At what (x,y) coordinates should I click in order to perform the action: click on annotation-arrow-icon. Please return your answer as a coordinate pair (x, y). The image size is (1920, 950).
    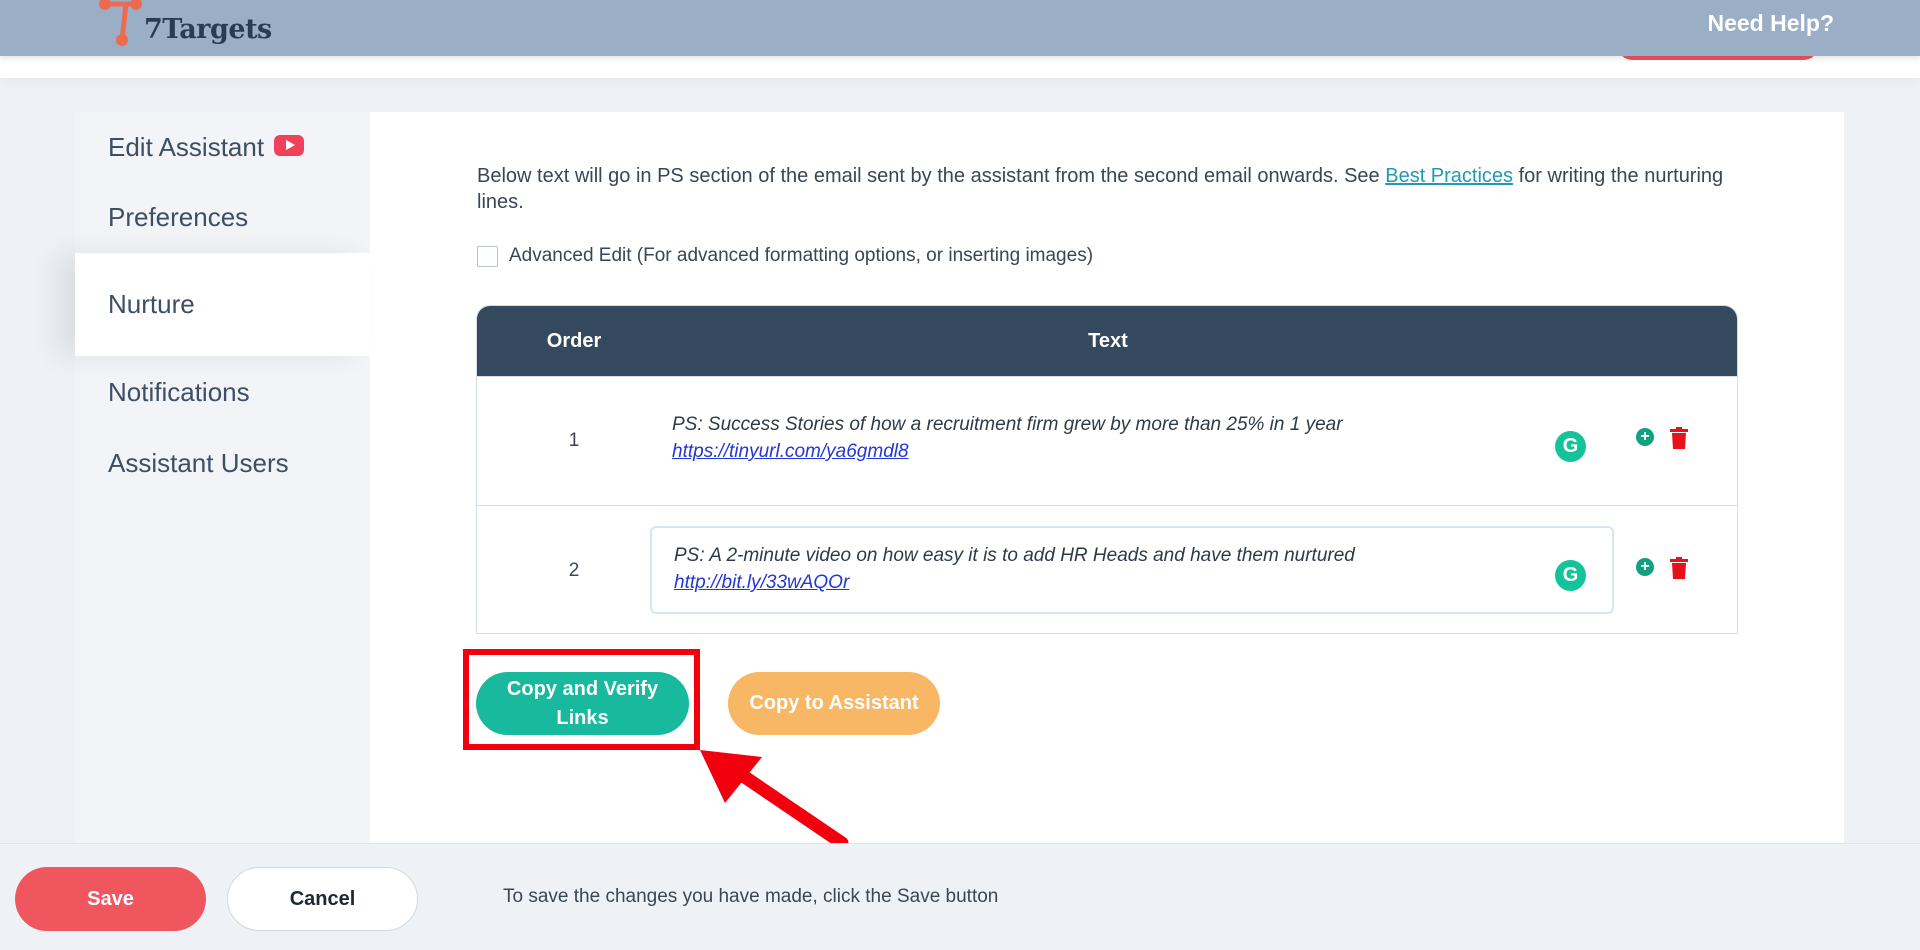
    Looking at the image, I should click on (774, 800).